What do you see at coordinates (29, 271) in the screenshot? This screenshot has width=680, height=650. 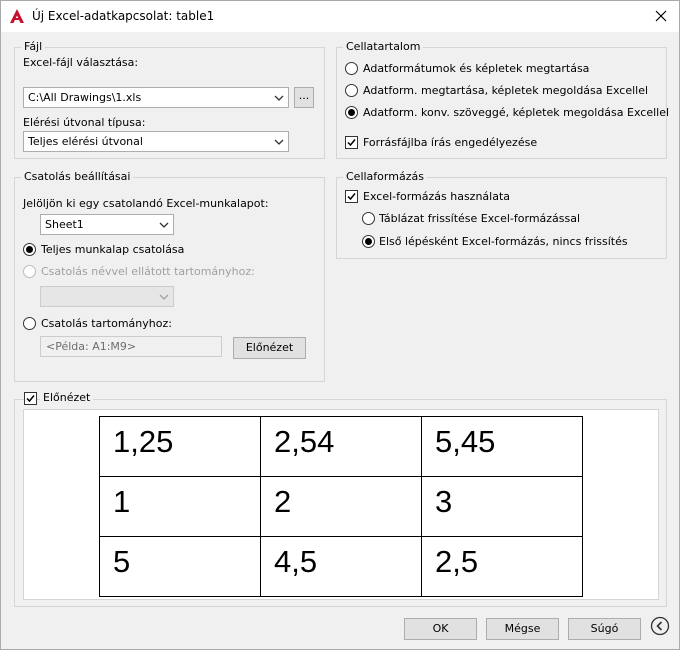 I see `radio-named-range` at bounding box center [29, 271].